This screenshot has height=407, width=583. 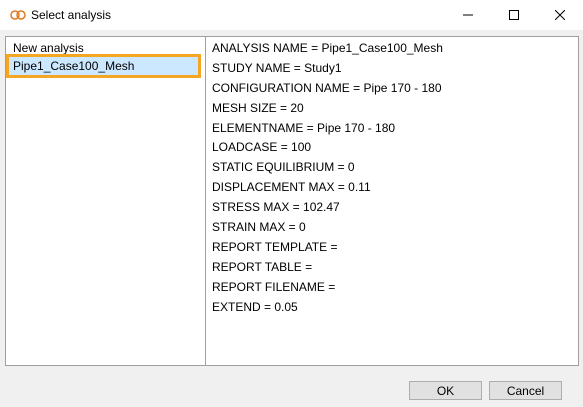 I want to click on minimize-icon, so click(x=468, y=15).